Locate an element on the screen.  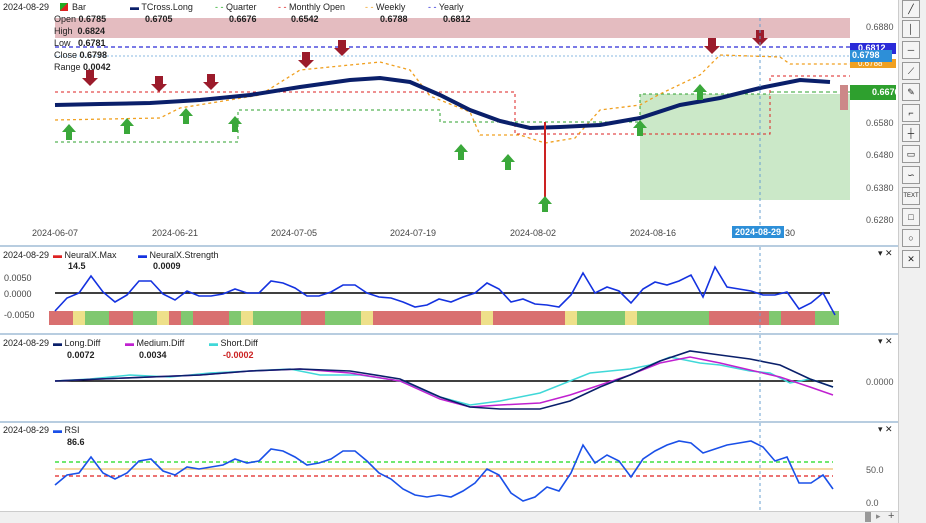
x-tick: 2024-06-07 is located at coordinates (55, 233).